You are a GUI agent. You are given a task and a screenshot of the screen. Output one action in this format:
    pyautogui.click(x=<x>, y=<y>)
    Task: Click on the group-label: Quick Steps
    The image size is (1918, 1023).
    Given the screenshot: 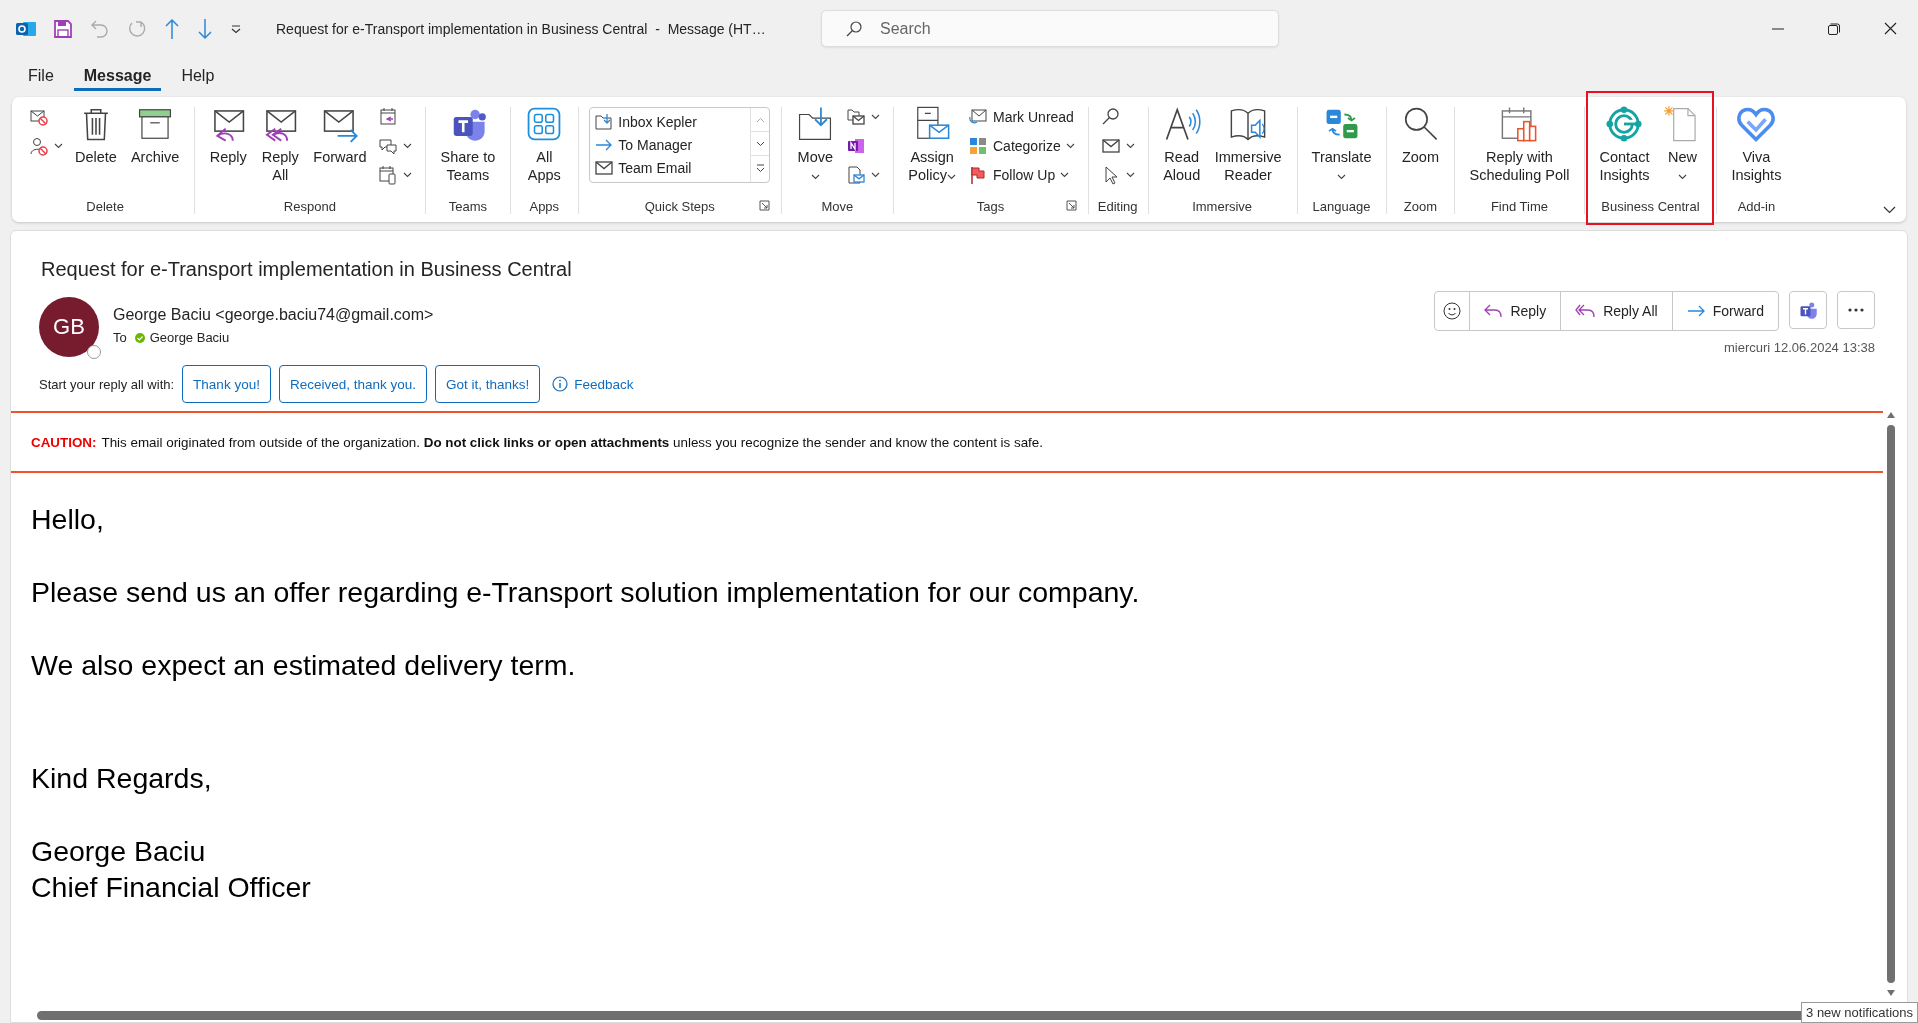 What is the action you would take?
    pyautogui.click(x=679, y=206)
    